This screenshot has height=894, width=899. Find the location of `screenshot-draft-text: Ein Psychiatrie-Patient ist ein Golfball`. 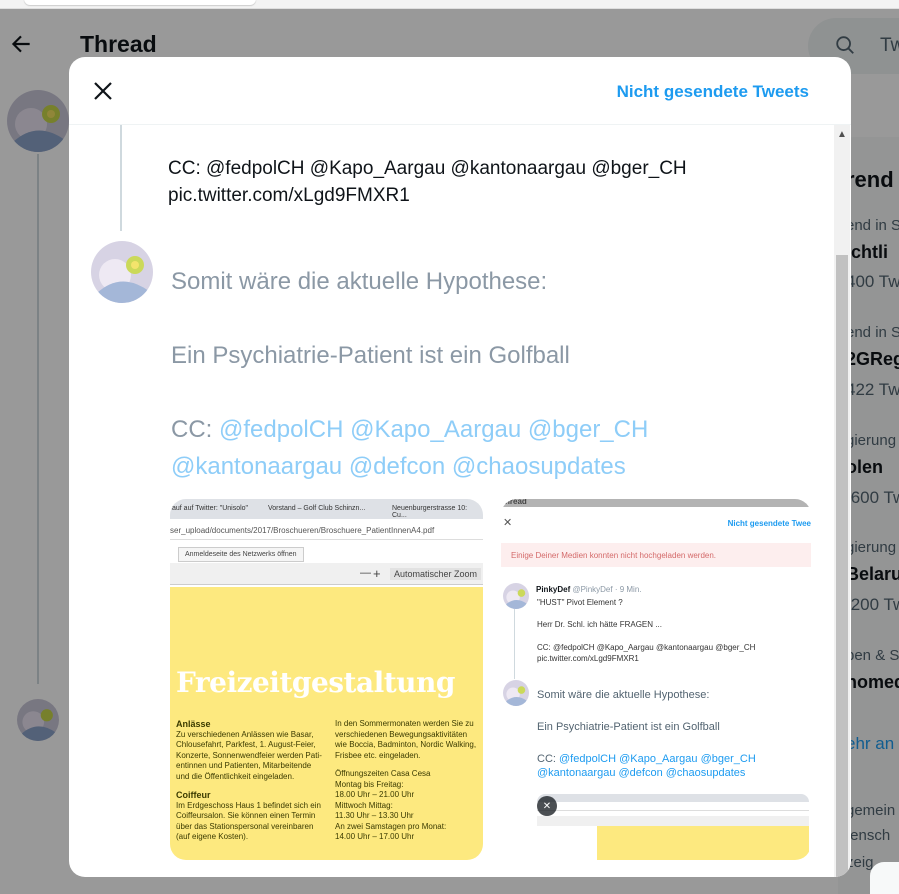

screenshot-draft-text: Ein Psychiatrie-Patient ist ein Golfball is located at coordinates (628, 727).